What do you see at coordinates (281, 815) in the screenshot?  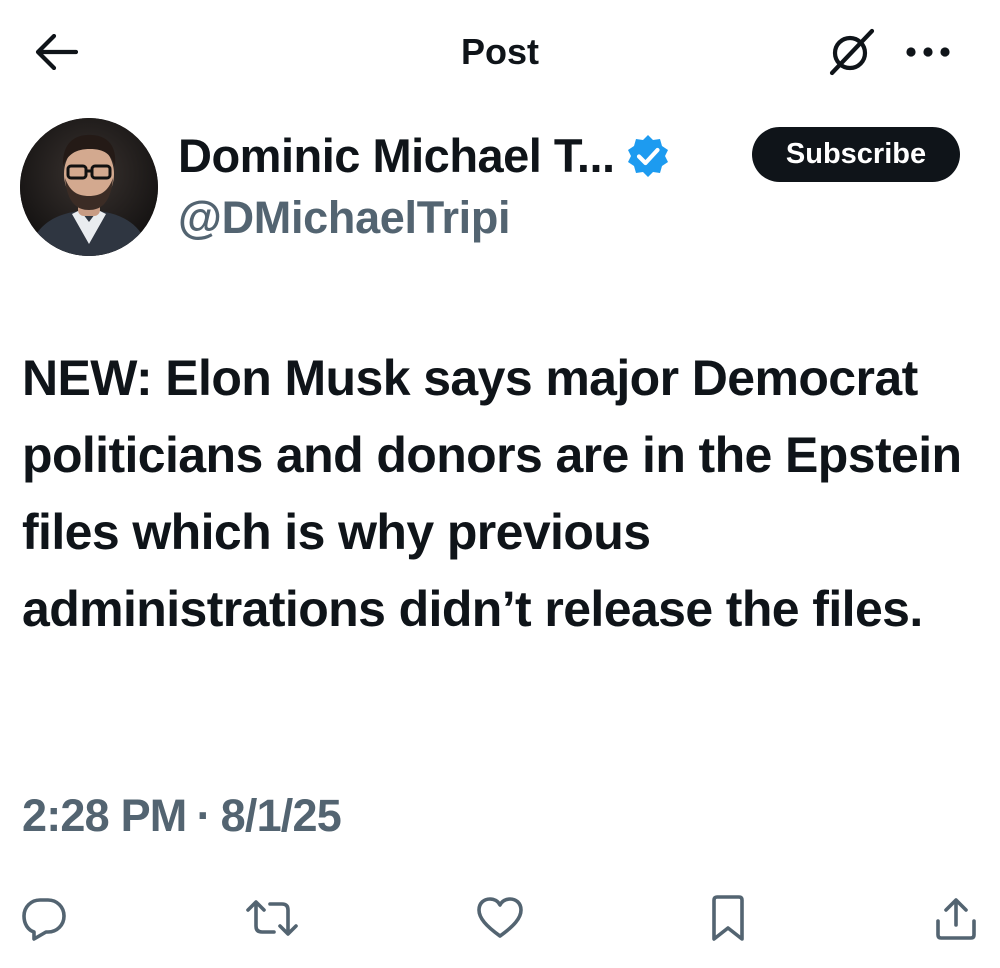 I see `post-date: 8/1/25` at bounding box center [281, 815].